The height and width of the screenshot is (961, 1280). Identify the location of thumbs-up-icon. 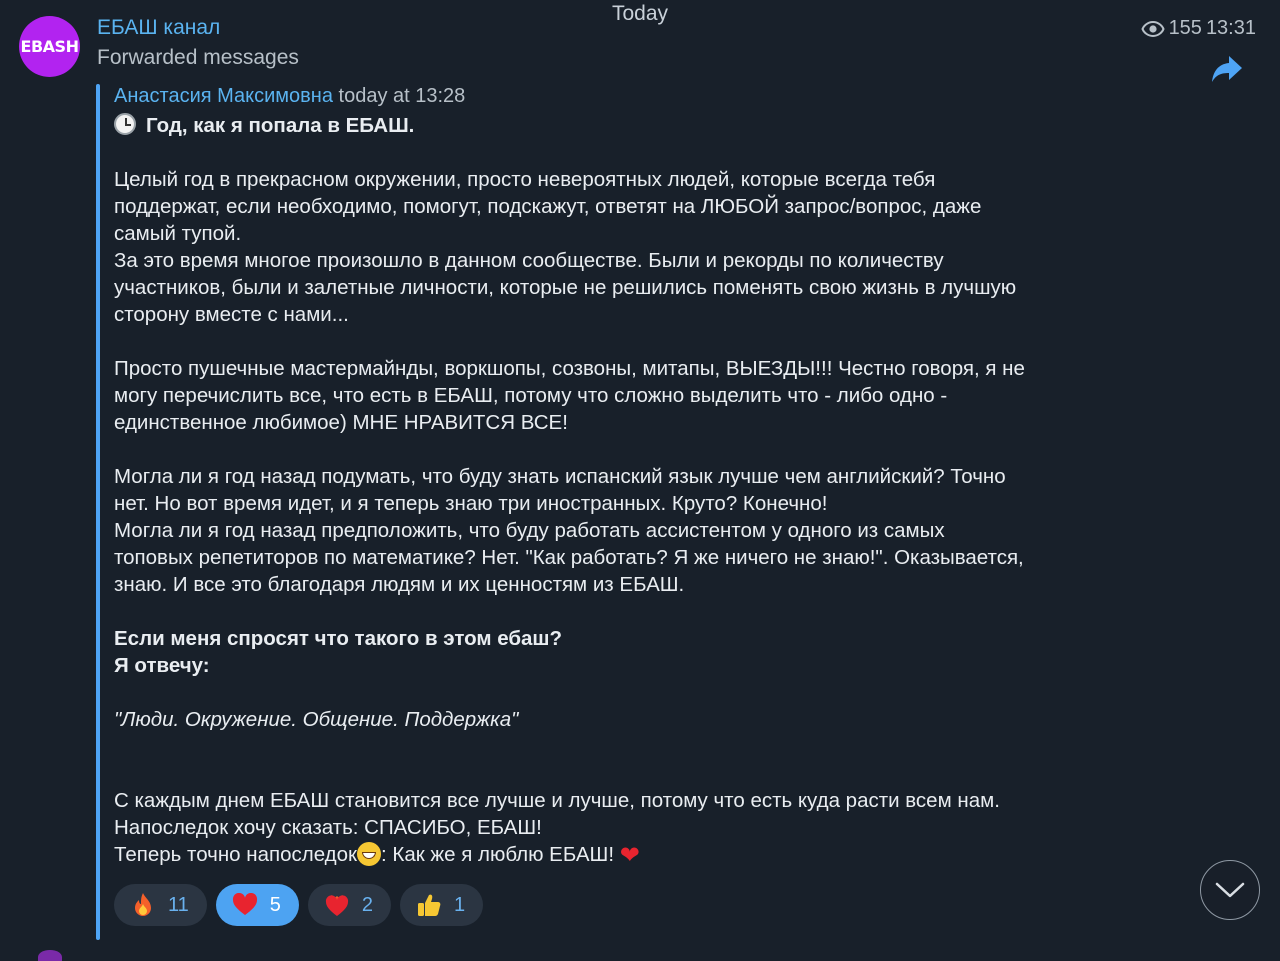
(429, 905).